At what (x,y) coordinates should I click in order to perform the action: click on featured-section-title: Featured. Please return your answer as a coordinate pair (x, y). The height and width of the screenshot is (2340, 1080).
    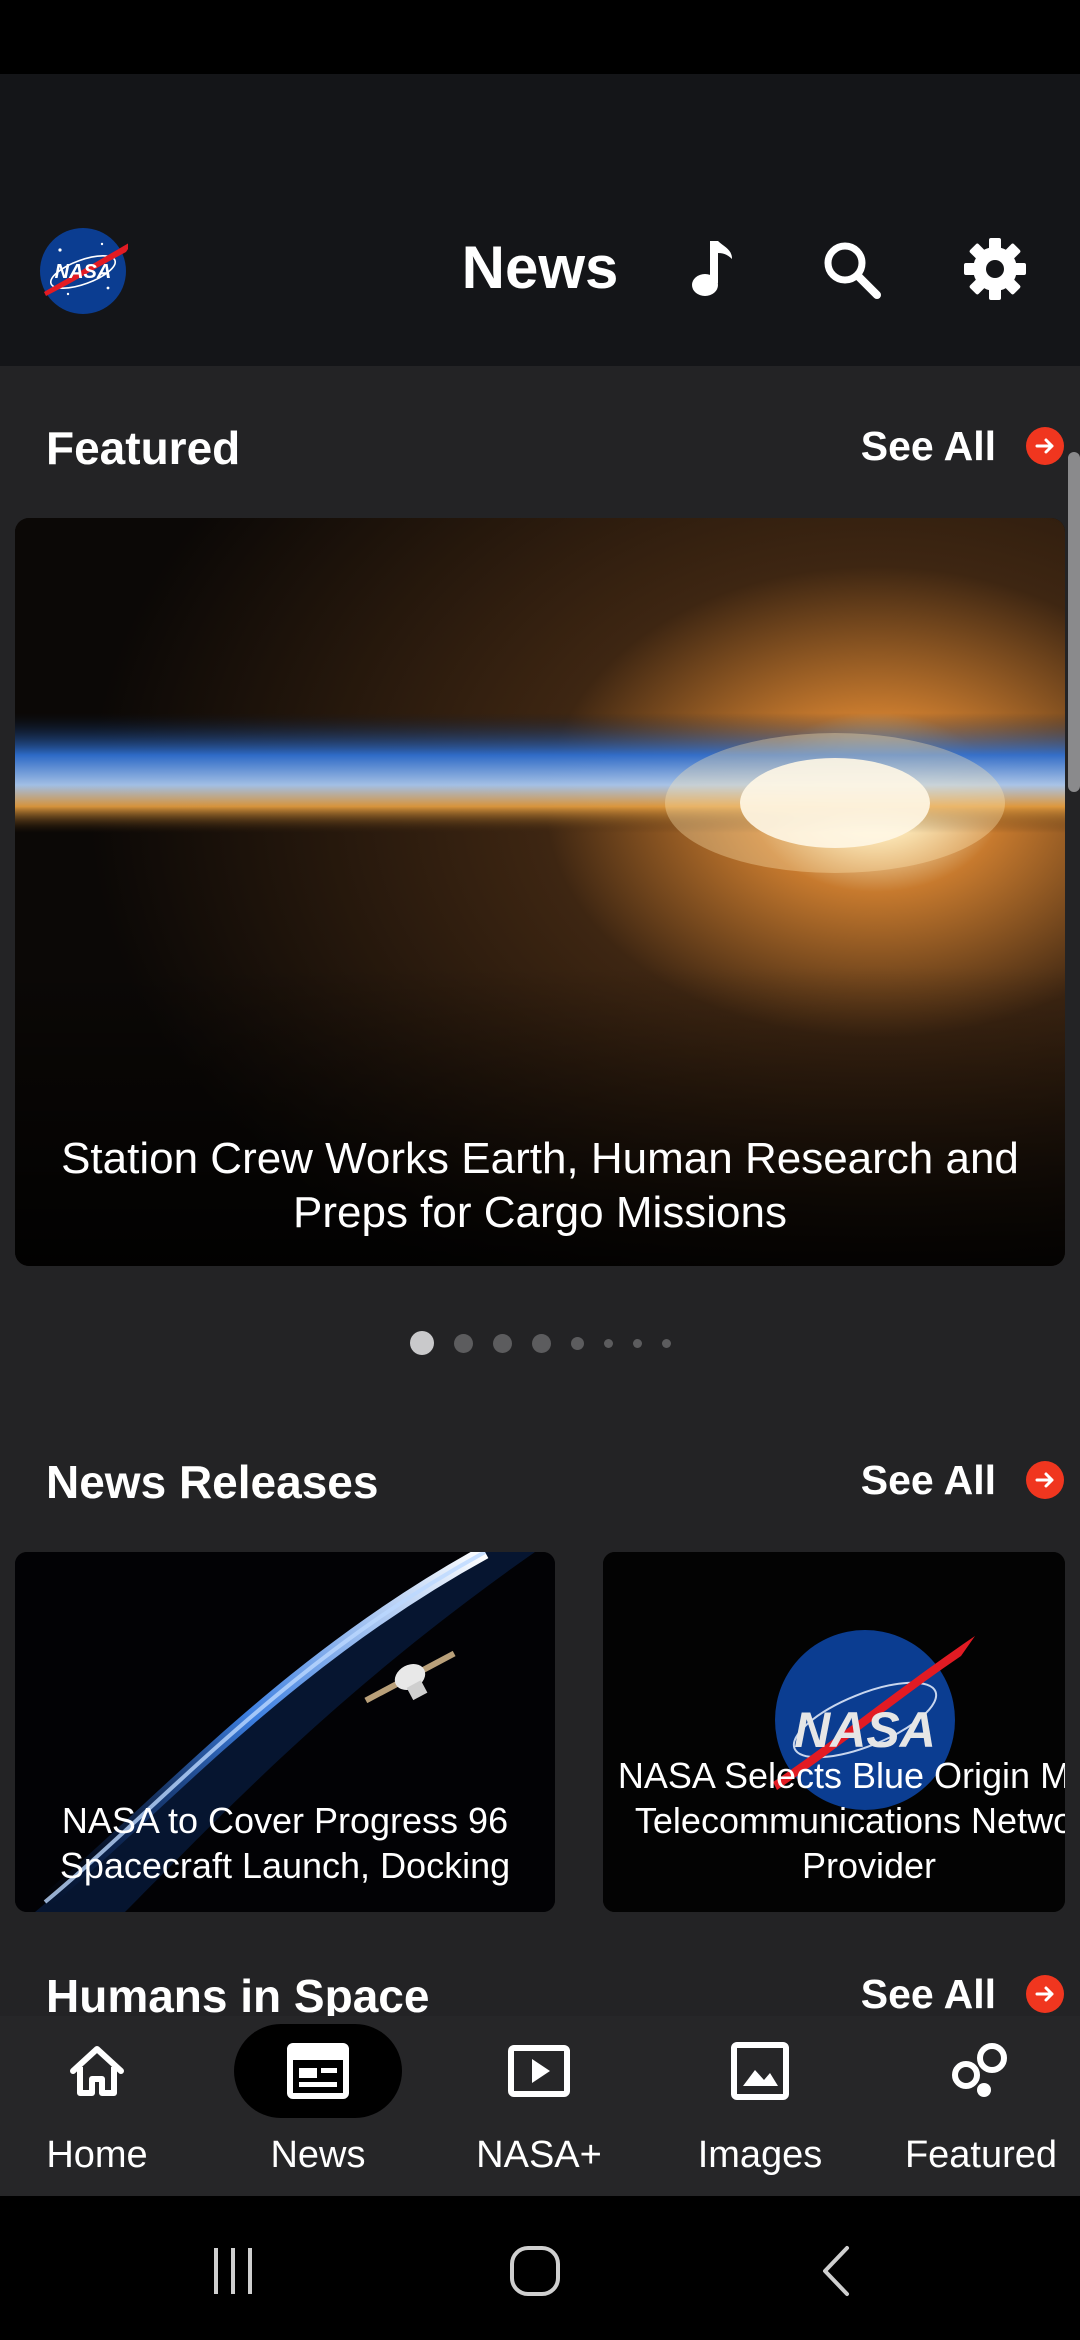
    Looking at the image, I should click on (143, 448).